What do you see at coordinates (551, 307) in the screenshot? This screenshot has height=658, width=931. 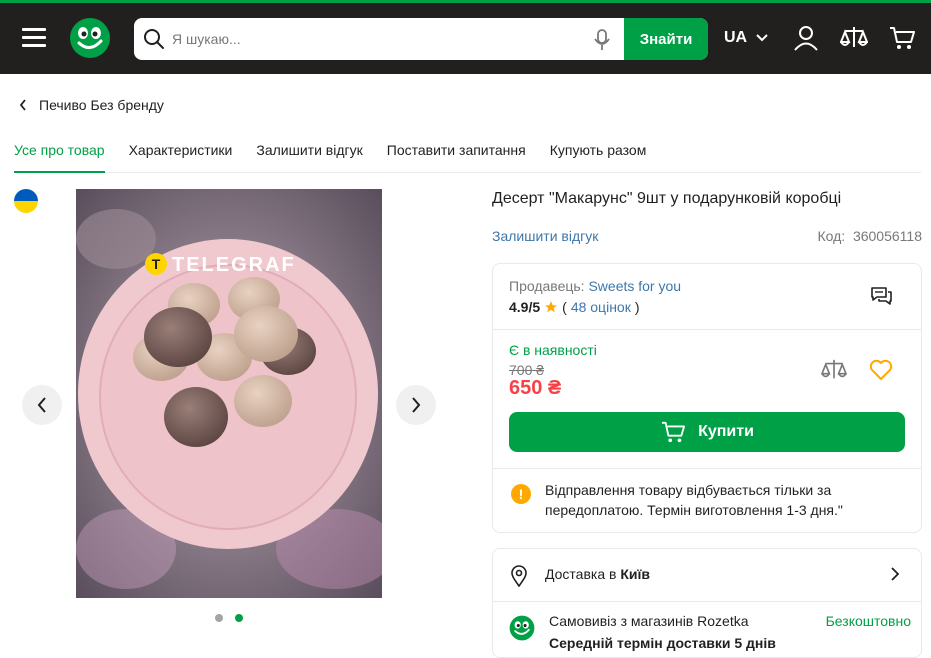 I see `star-icon` at bounding box center [551, 307].